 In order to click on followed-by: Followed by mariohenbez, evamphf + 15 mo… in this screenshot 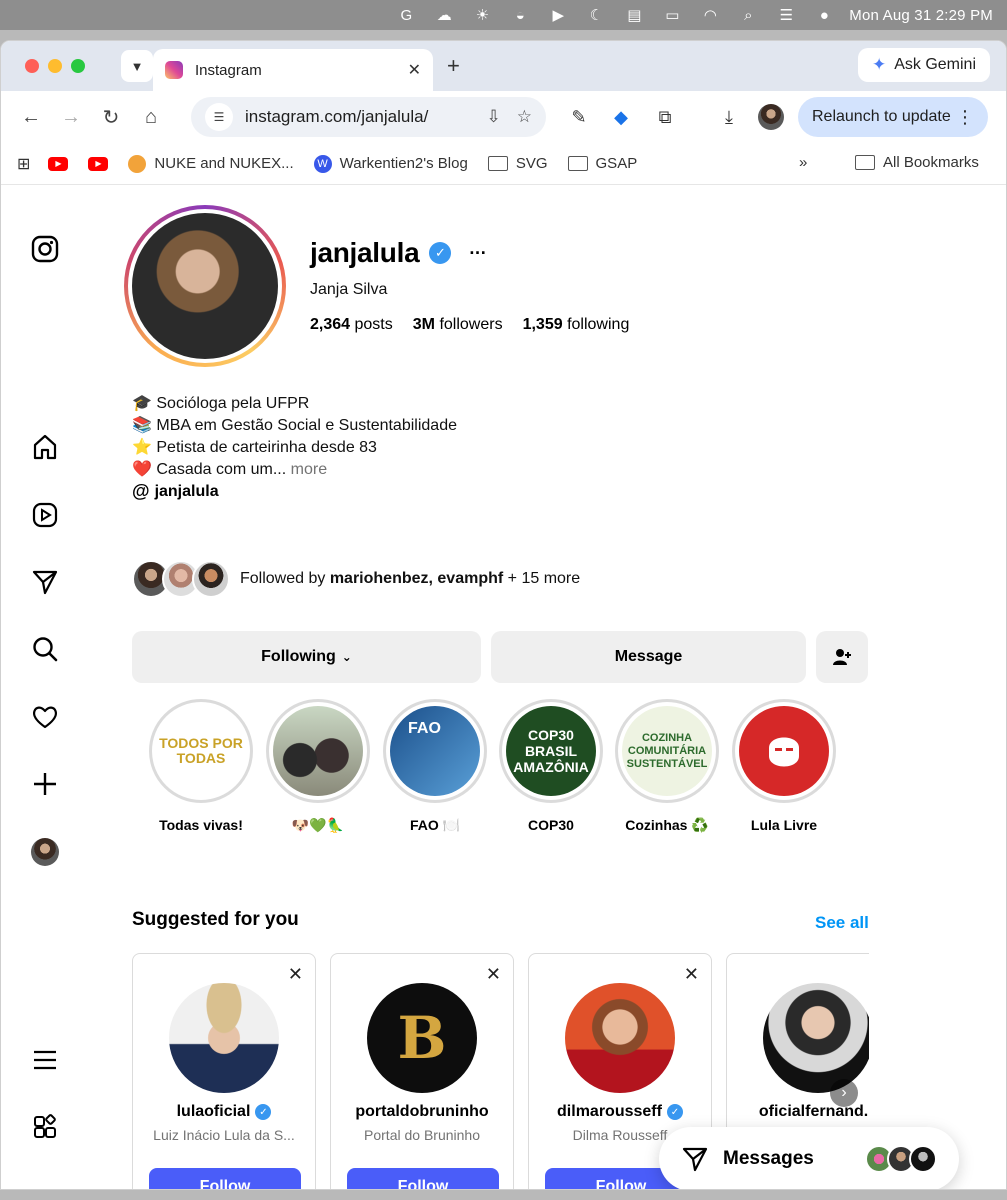, I will do `click(356, 579)`.